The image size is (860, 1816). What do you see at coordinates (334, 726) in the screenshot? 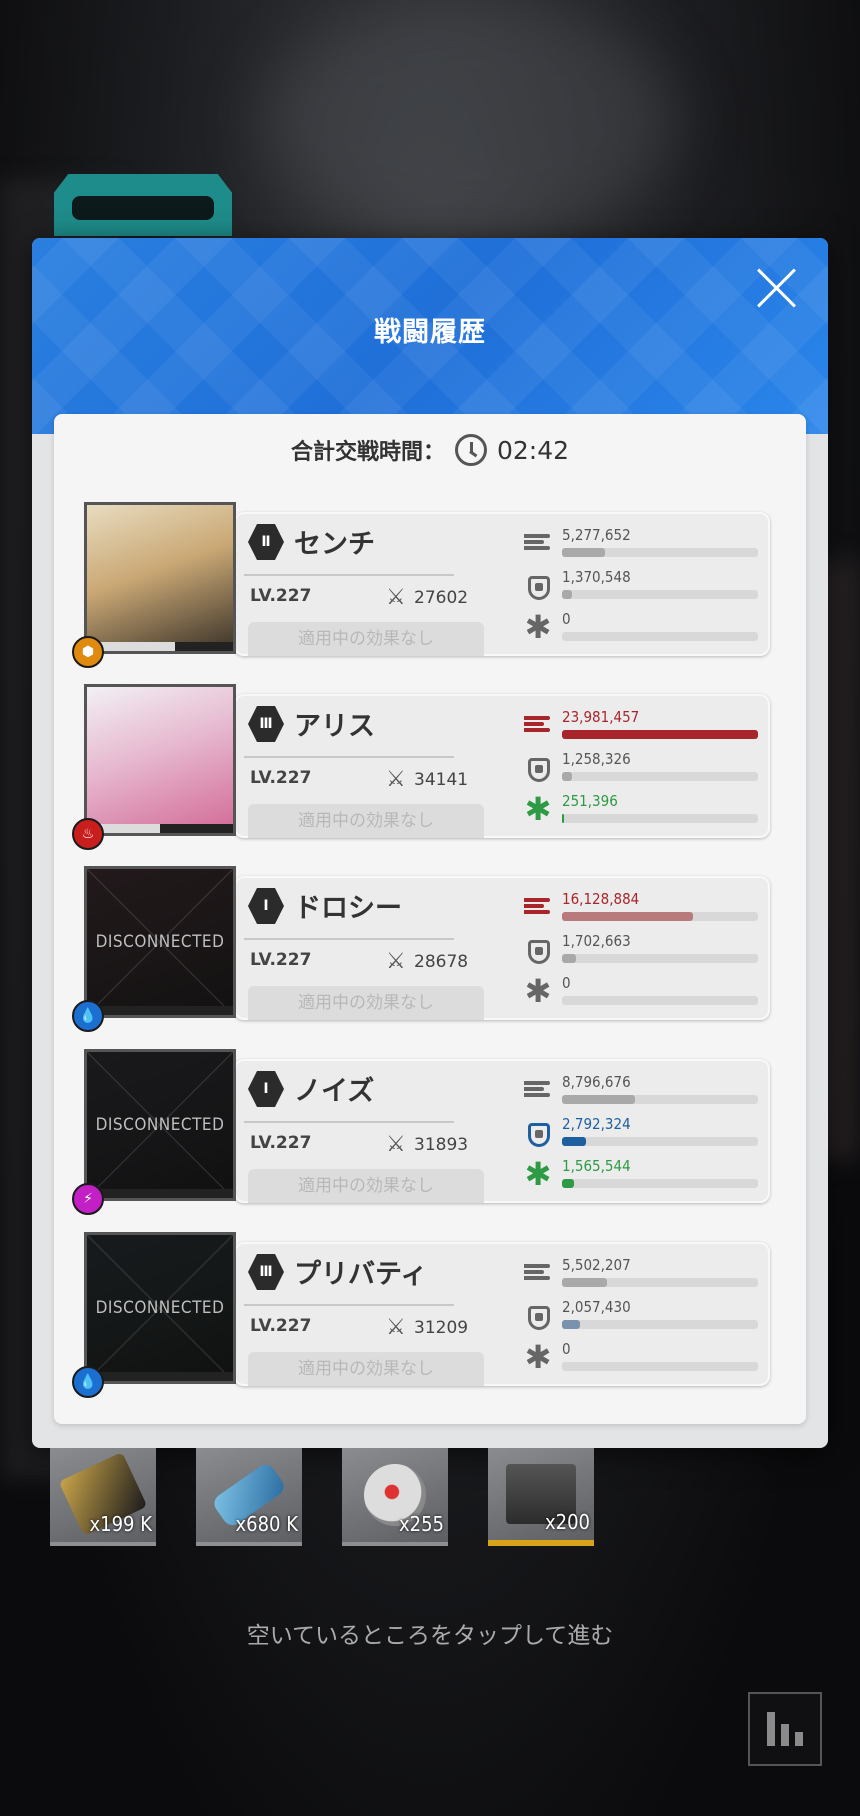
I see `unit-name: アリス` at bounding box center [334, 726].